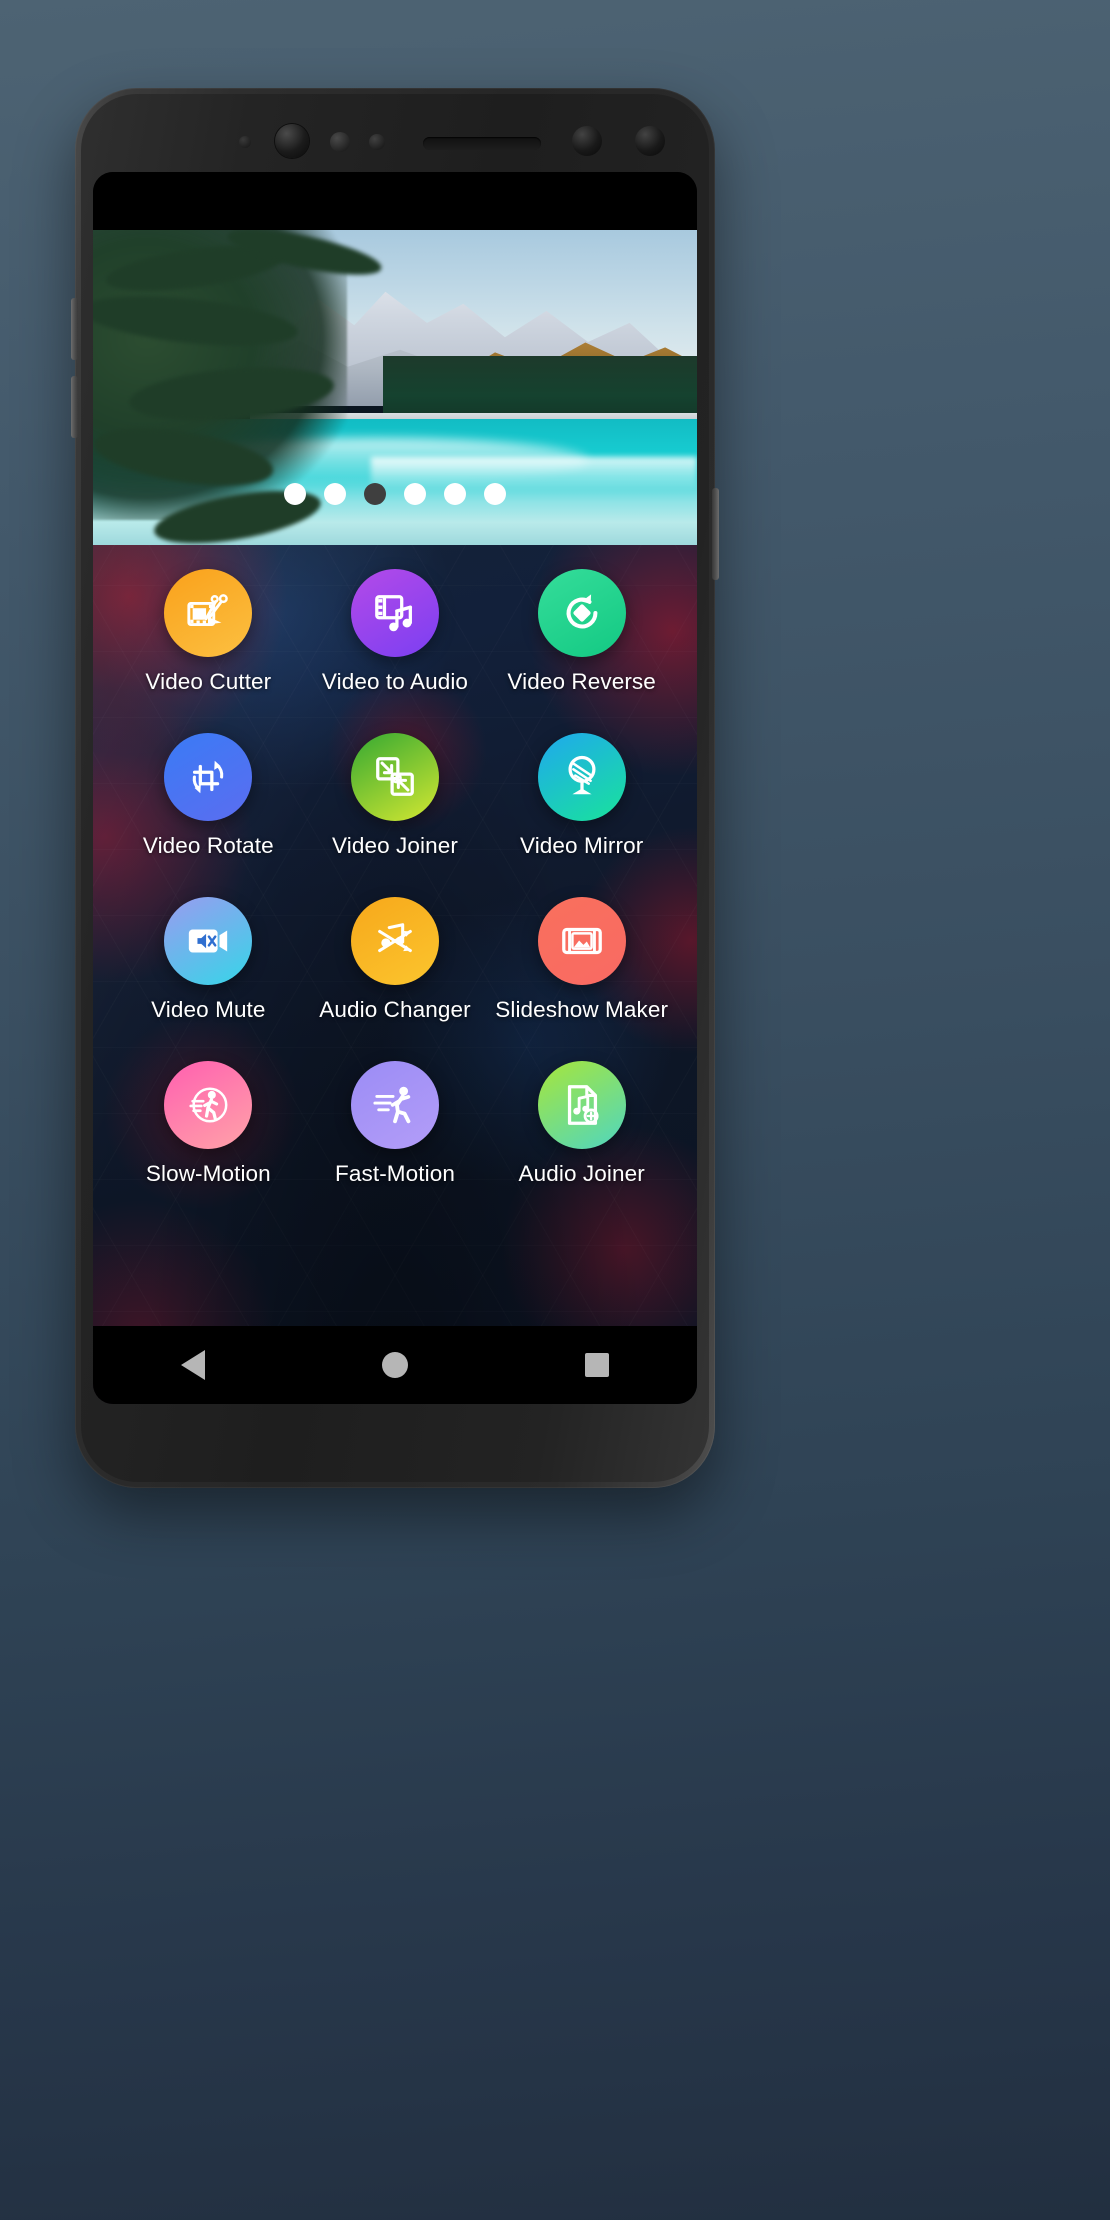  What do you see at coordinates (395, 1009) in the screenshot?
I see `app-label: Audio Changer` at bounding box center [395, 1009].